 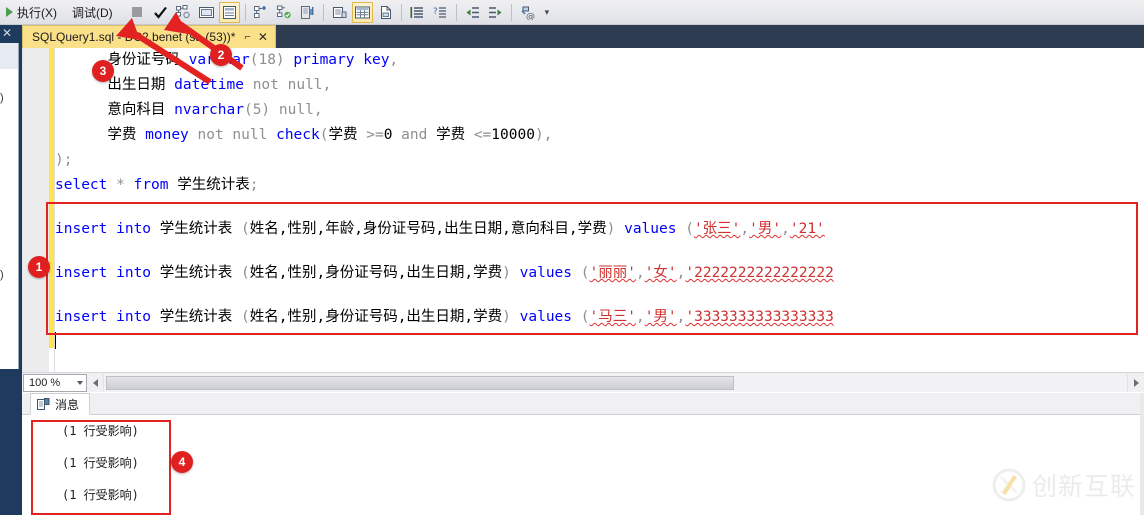 I want to click on display-plan-button, so click(x=206, y=12).